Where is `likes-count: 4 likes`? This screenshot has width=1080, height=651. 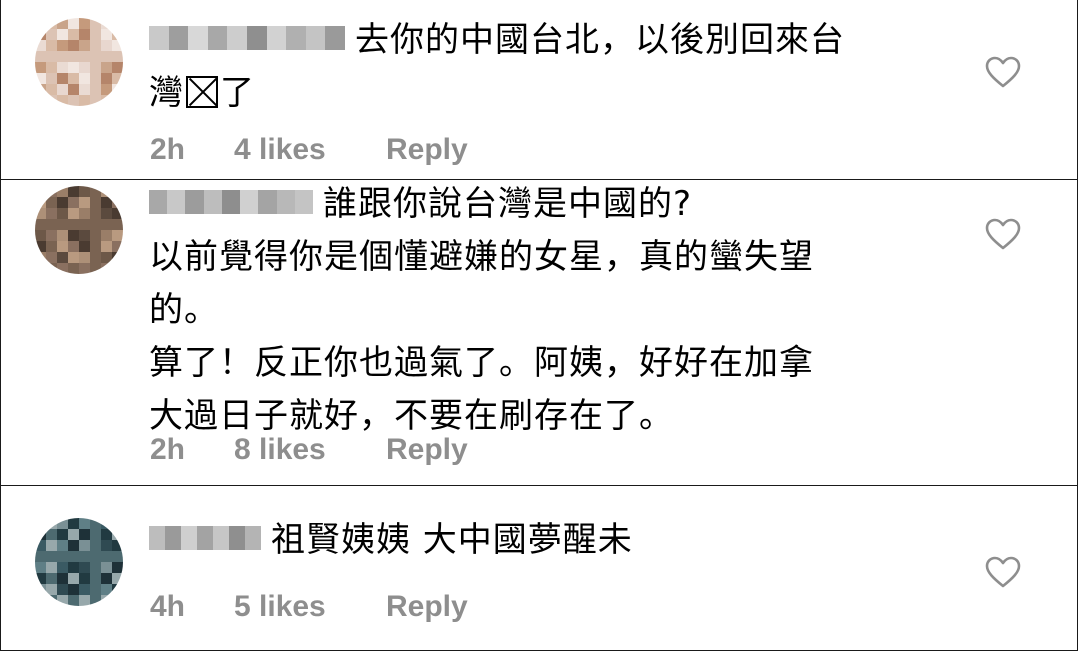
likes-count: 4 likes is located at coordinates (310, 150).